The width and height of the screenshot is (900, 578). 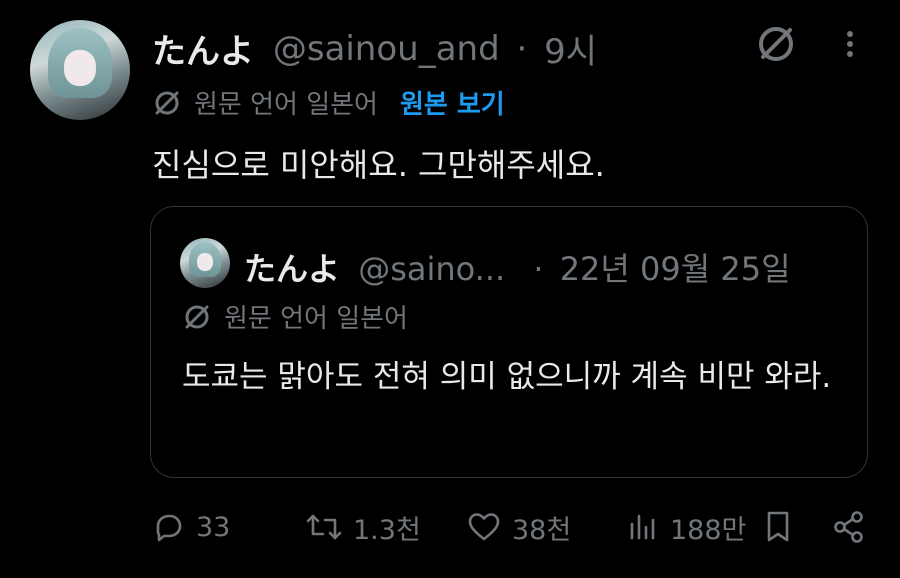 I want to click on repost-button: 1.3천, so click(x=363, y=527).